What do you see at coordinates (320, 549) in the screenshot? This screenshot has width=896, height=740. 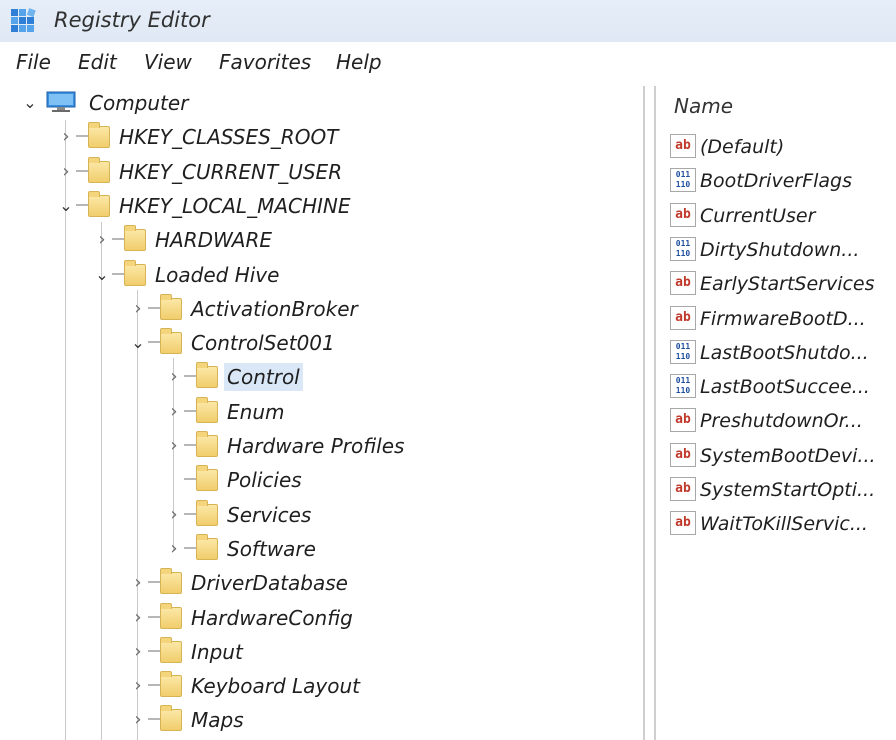 I see `tree-item: › Software` at bounding box center [320, 549].